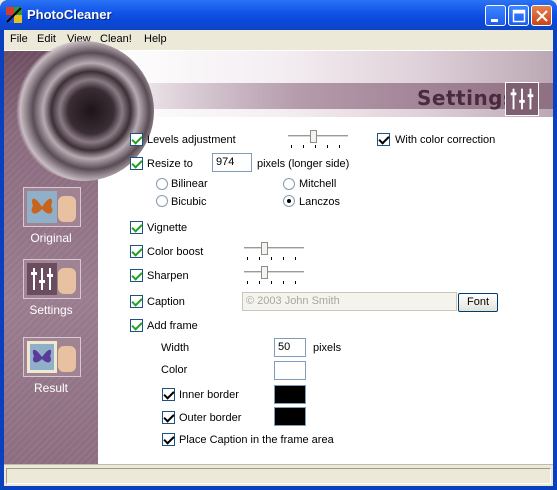 The image size is (557, 490). I want to click on nav-result-button, so click(52, 357).